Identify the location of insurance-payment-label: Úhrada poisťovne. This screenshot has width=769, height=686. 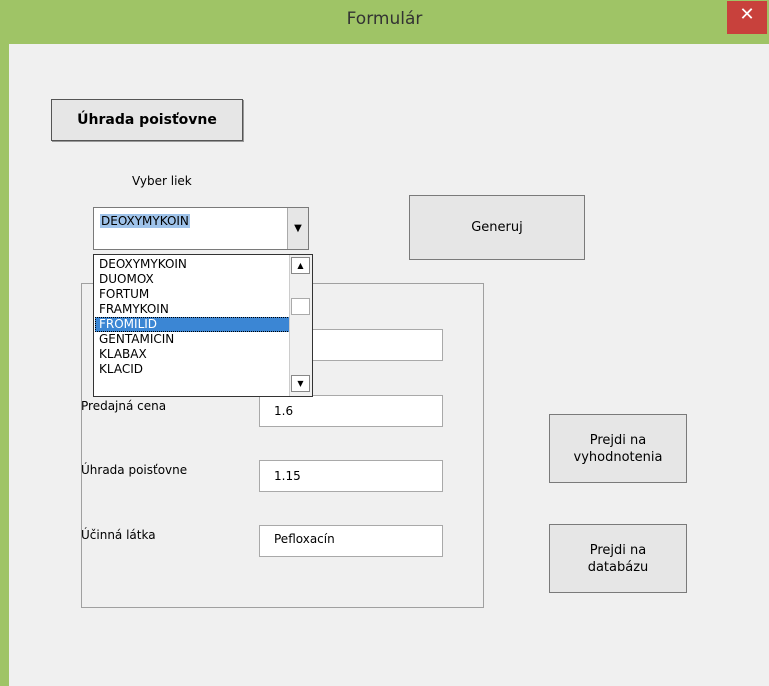
(134, 470).